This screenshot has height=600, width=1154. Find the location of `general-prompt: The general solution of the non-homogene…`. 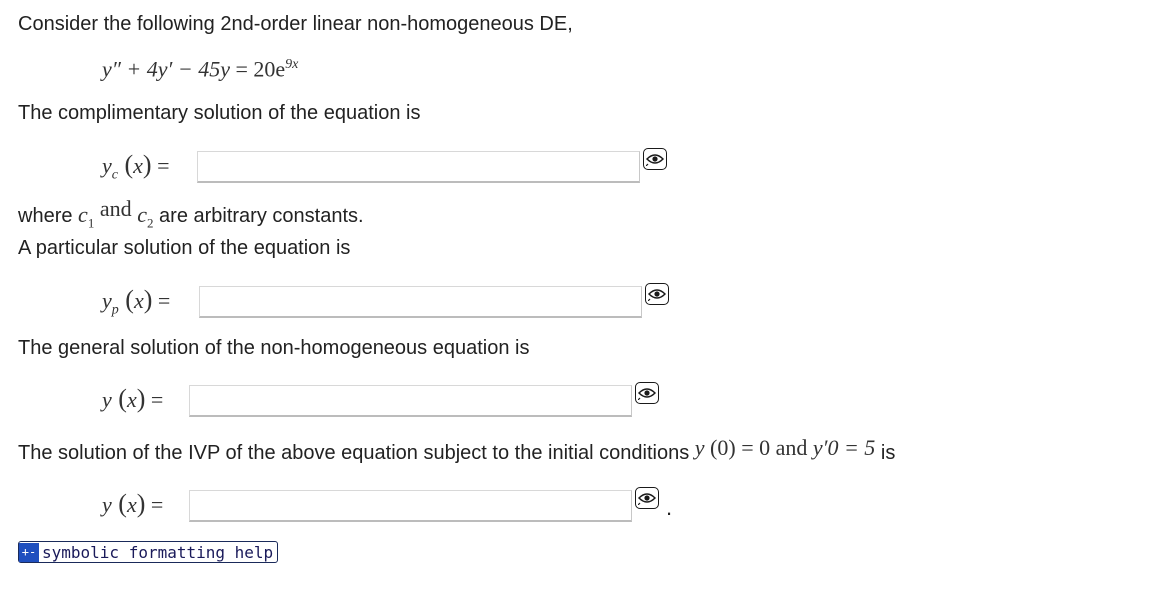

general-prompt: The general solution of the non-homogene… is located at coordinates (274, 348).